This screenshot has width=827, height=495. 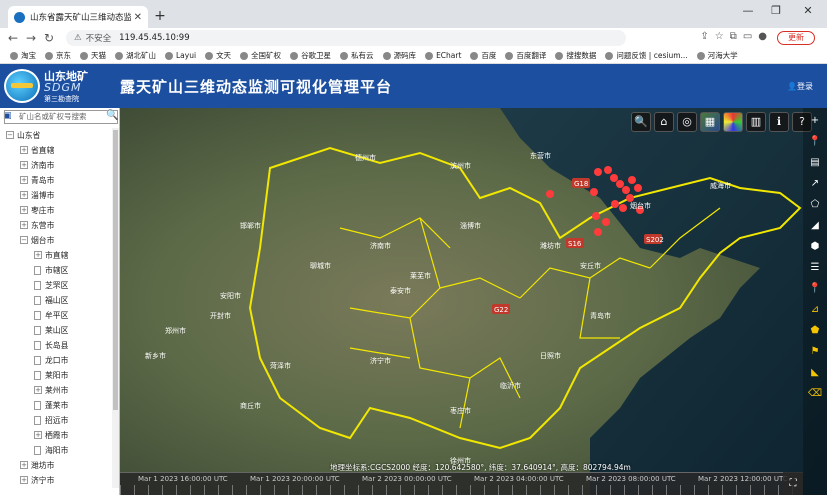 I want to click on login-button: 👤登录, so click(x=800, y=86).